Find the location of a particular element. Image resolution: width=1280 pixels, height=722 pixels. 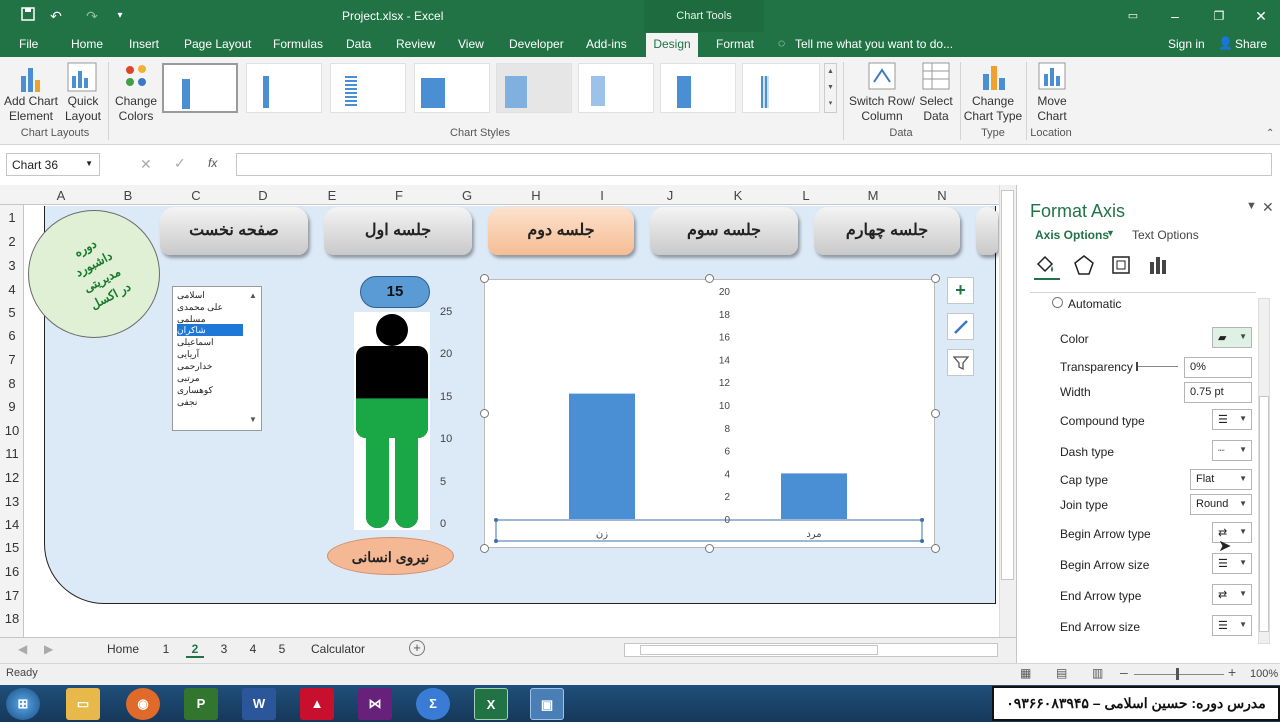

chart-styles-brush-icon is located at coordinates (960, 326).